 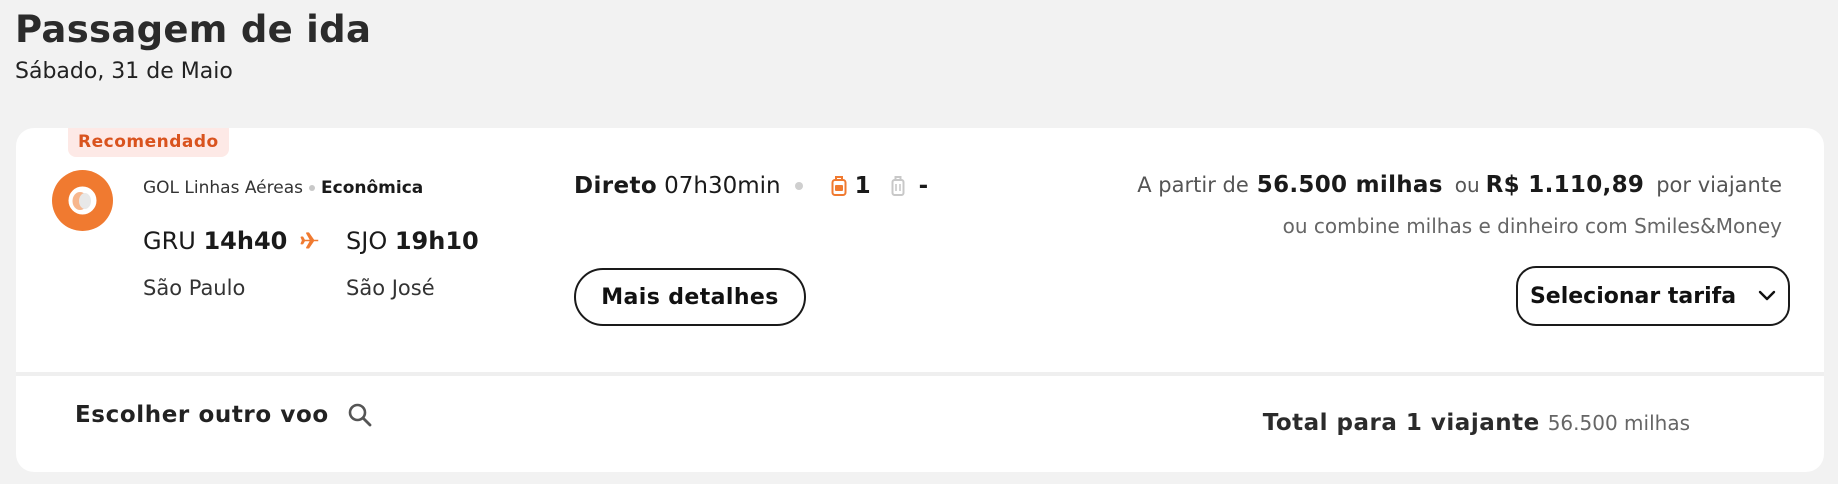 What do you see at coordinates (360, 415) in the screenshot?
I see `search-icon` at bounding box center [360, 415].